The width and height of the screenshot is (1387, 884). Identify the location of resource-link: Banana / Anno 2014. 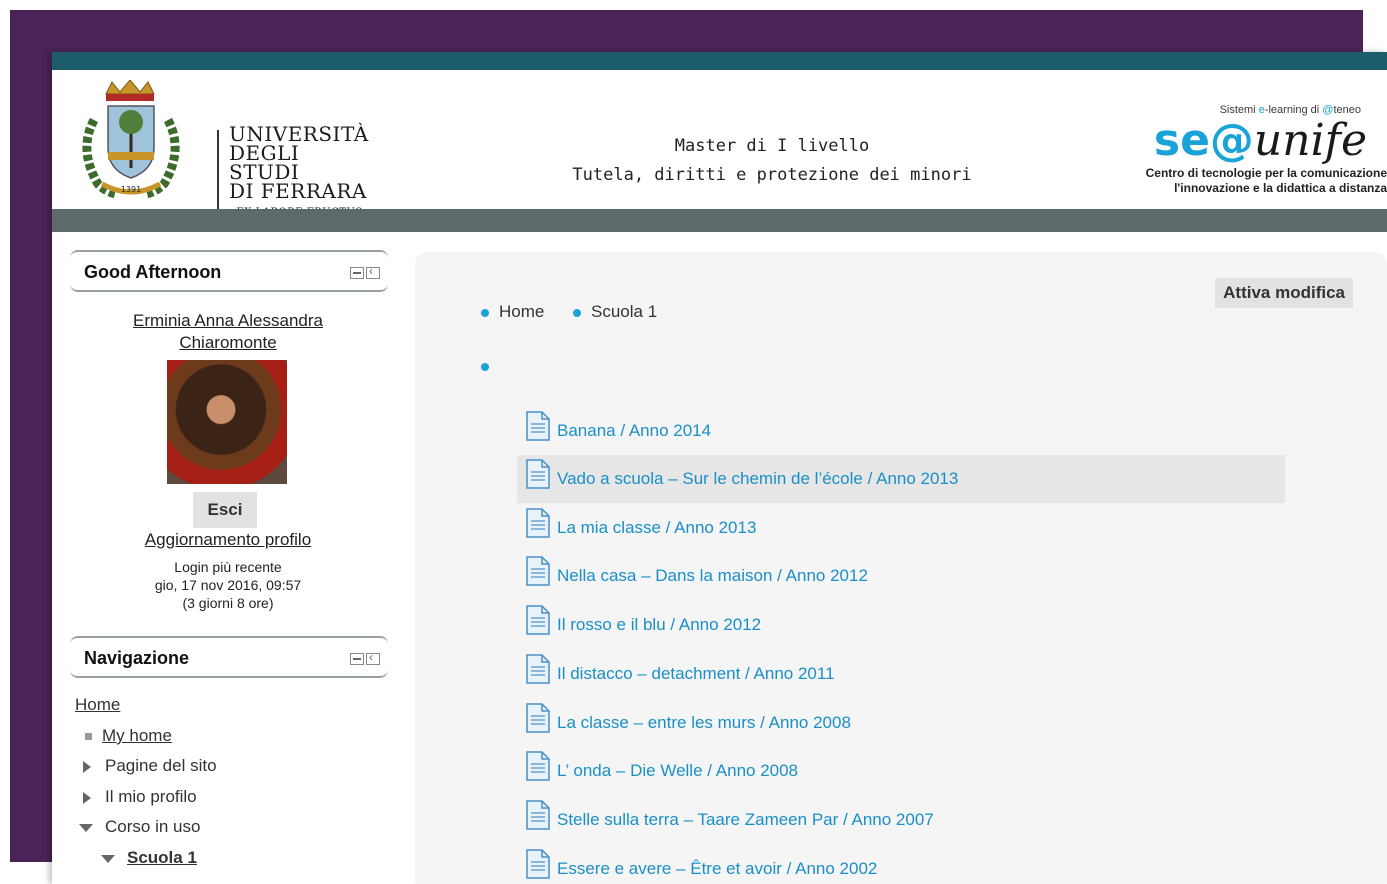
(634, 431).